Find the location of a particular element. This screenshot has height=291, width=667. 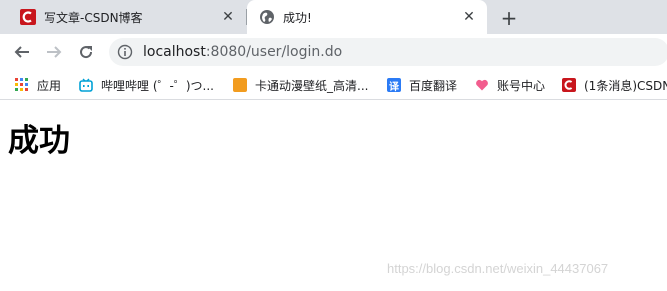

csdn-icon is located at coordinates (569, 85).